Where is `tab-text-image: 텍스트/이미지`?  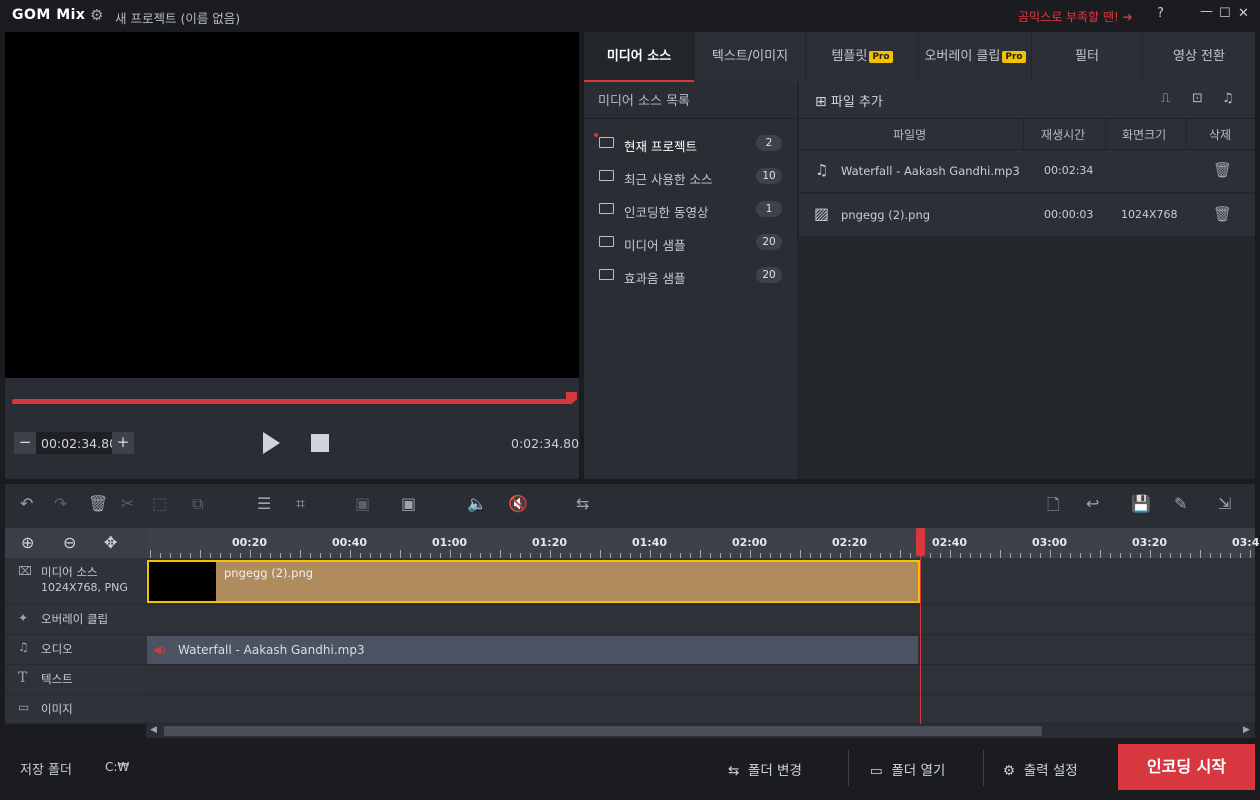 tab-text-image: 텍스트/이미지 is located at coordinates (750, 57).